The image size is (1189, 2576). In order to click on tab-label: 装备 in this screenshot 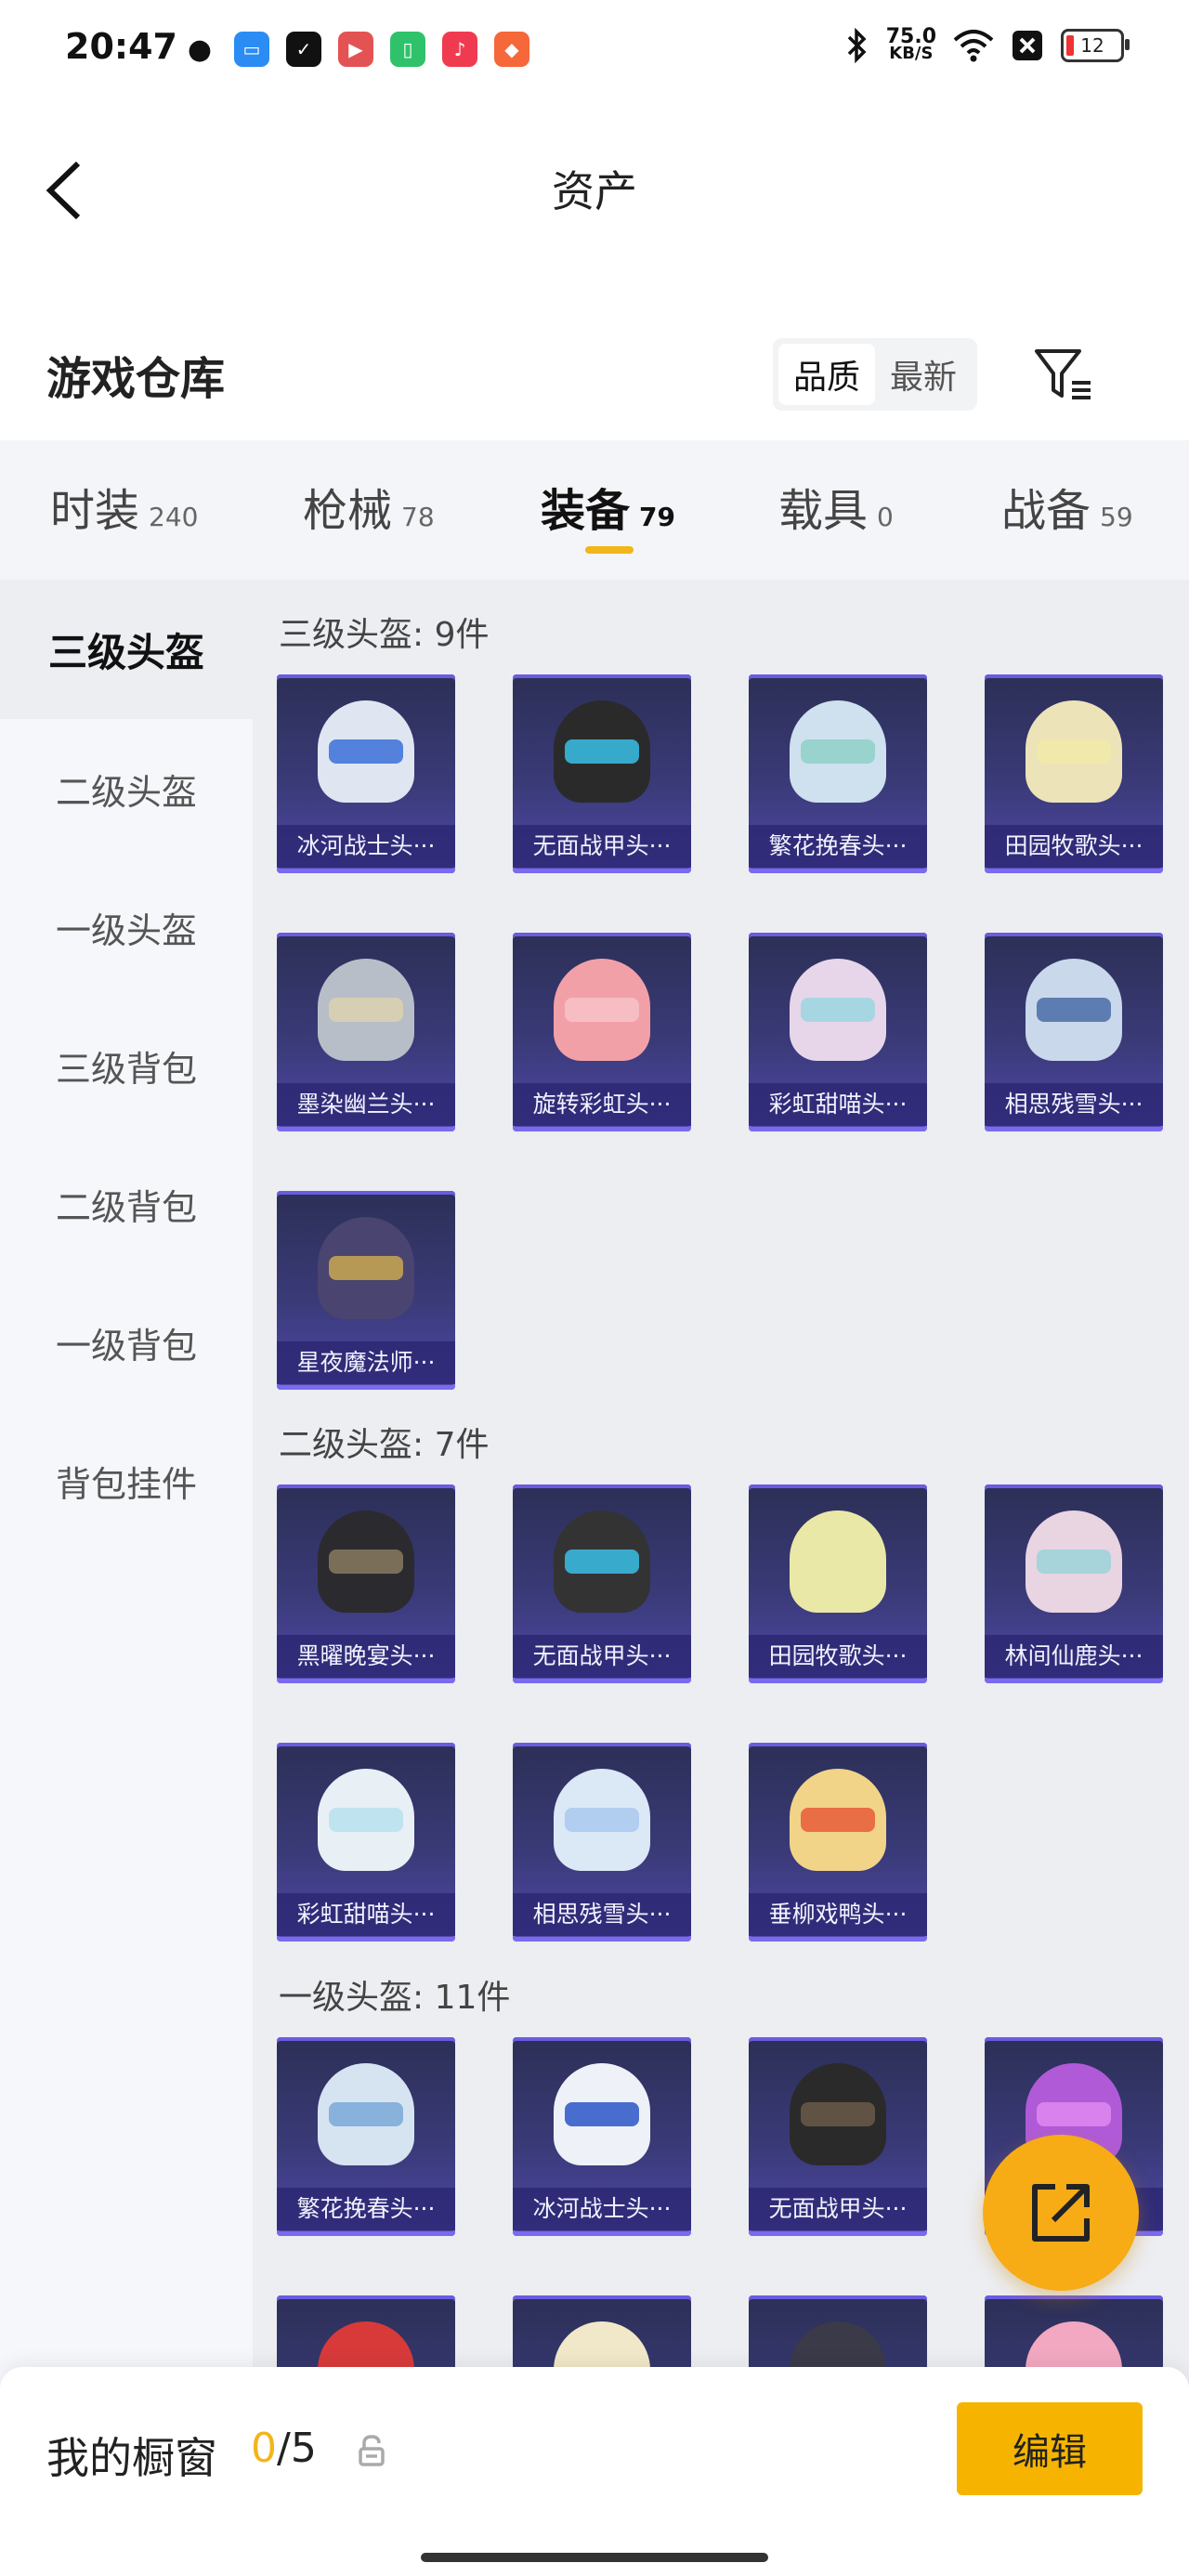, I will do `click(586, 511)`.